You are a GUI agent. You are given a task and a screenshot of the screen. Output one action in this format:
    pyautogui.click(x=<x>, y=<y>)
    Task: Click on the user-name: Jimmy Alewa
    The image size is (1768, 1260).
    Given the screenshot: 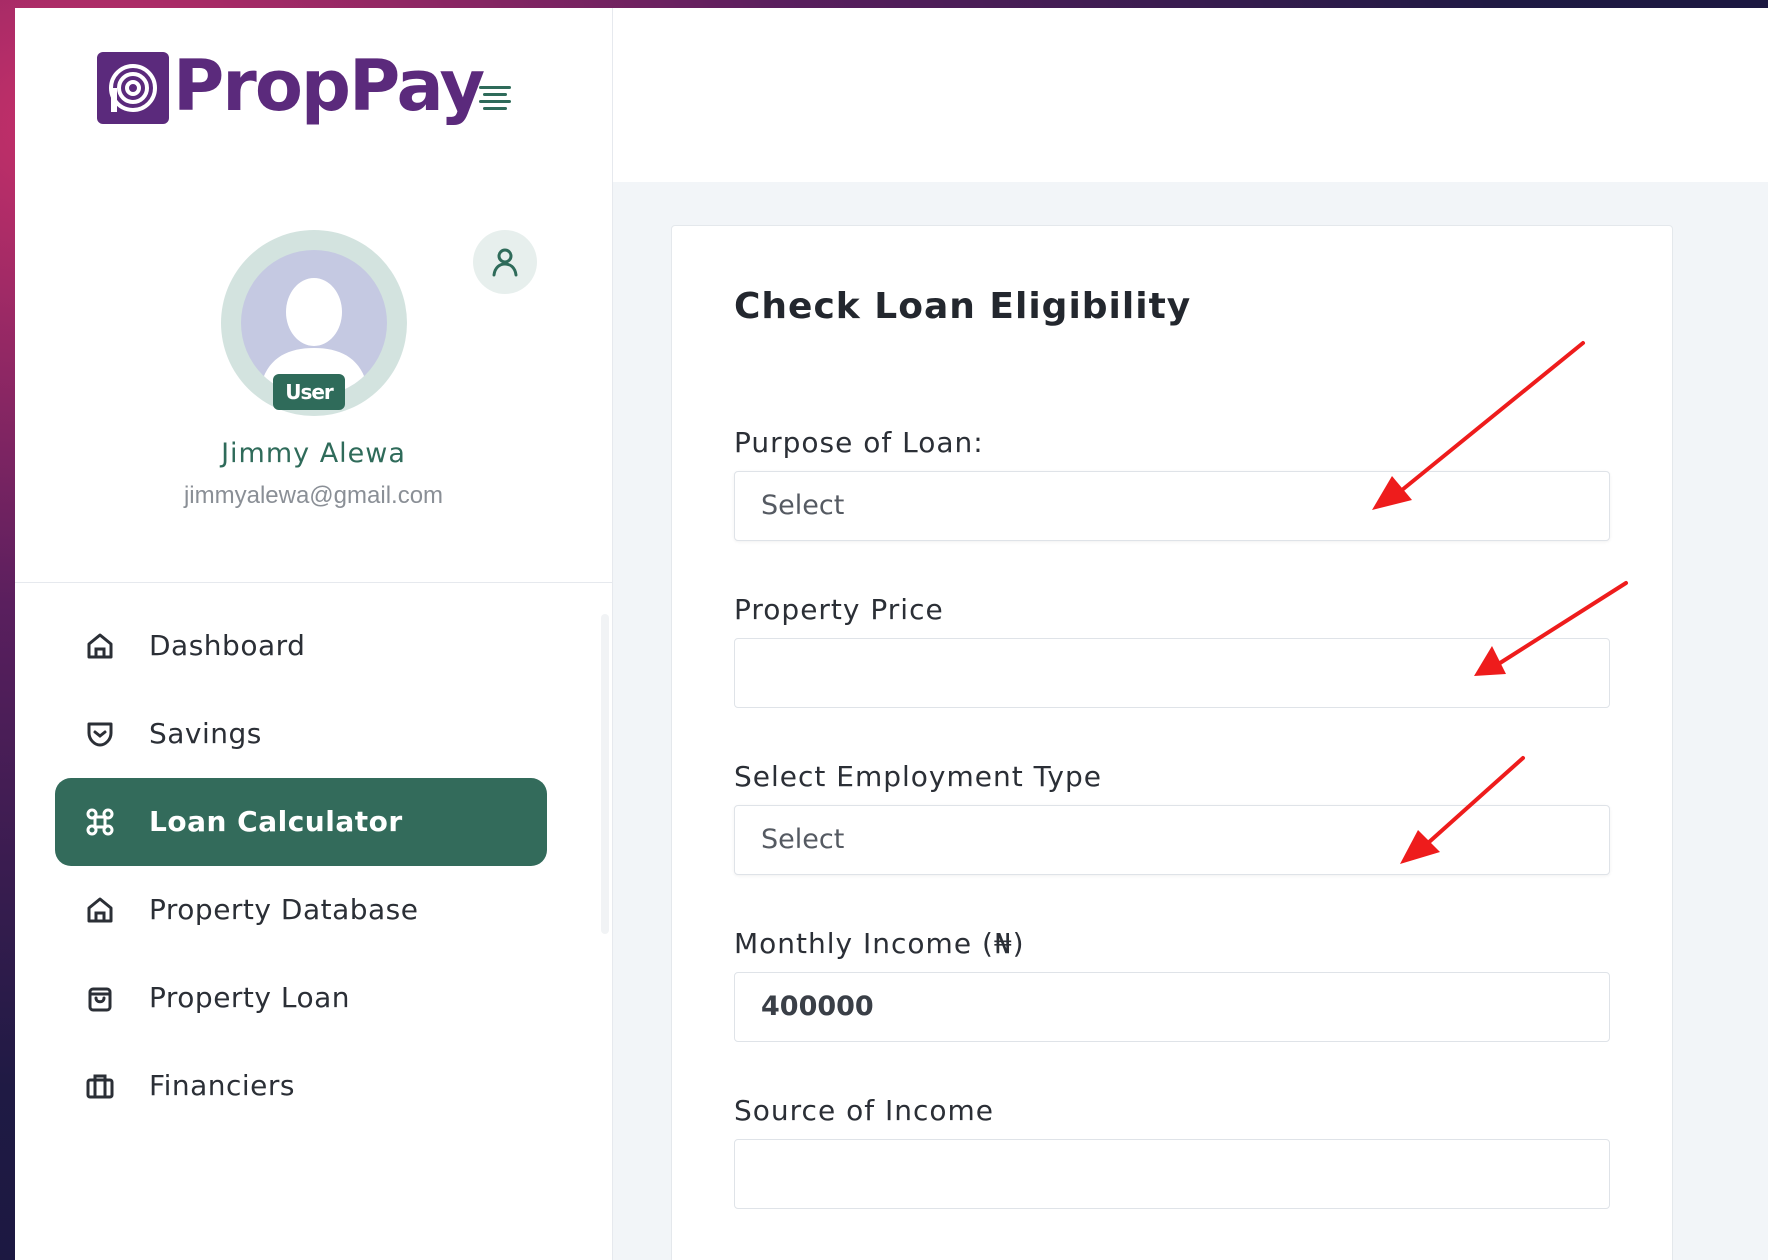 What is the action you would take?
    pyautogui.click(x=313, y=453)
    